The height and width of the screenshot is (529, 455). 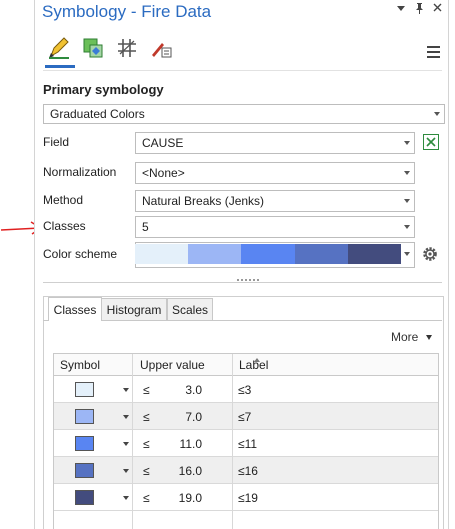 I want to click on section-title: Primary symbology, so click(x=103, y=89).